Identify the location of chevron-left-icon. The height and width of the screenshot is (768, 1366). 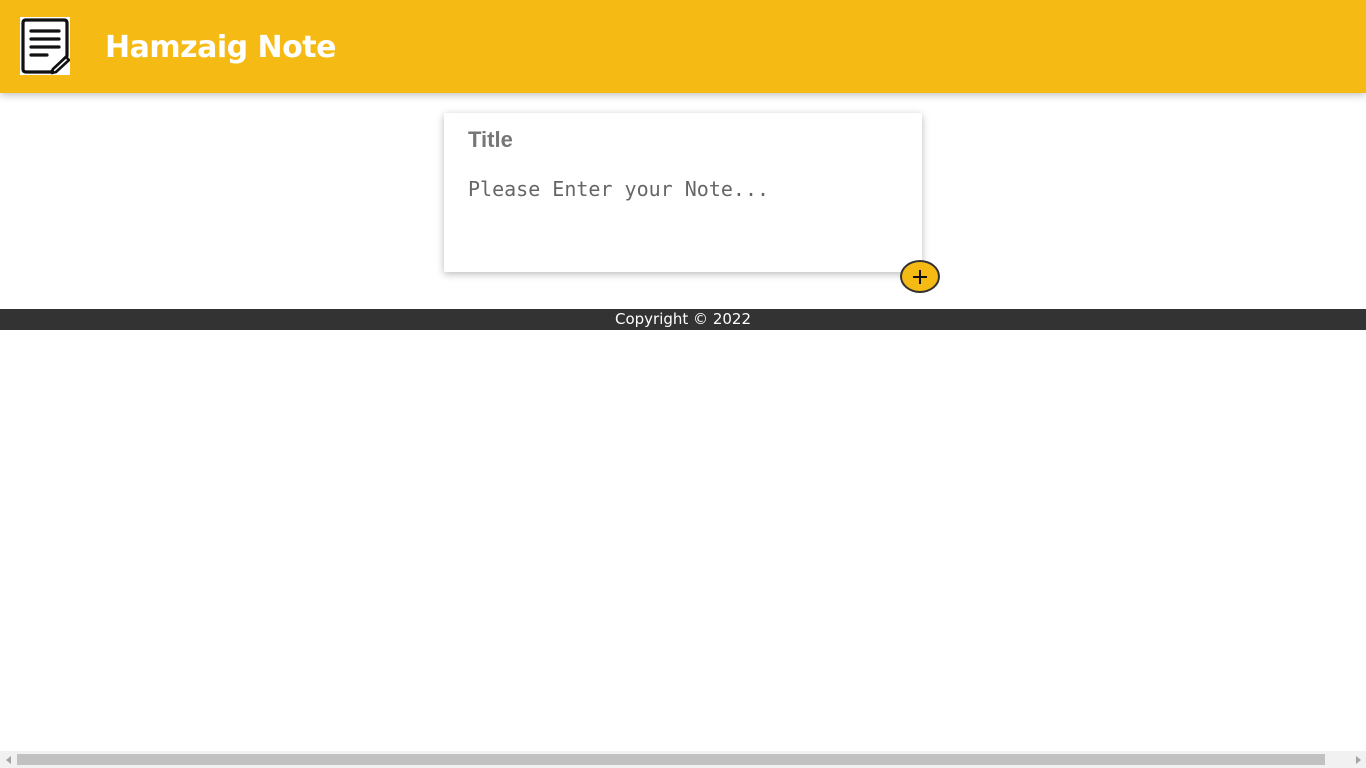
(8, 759).